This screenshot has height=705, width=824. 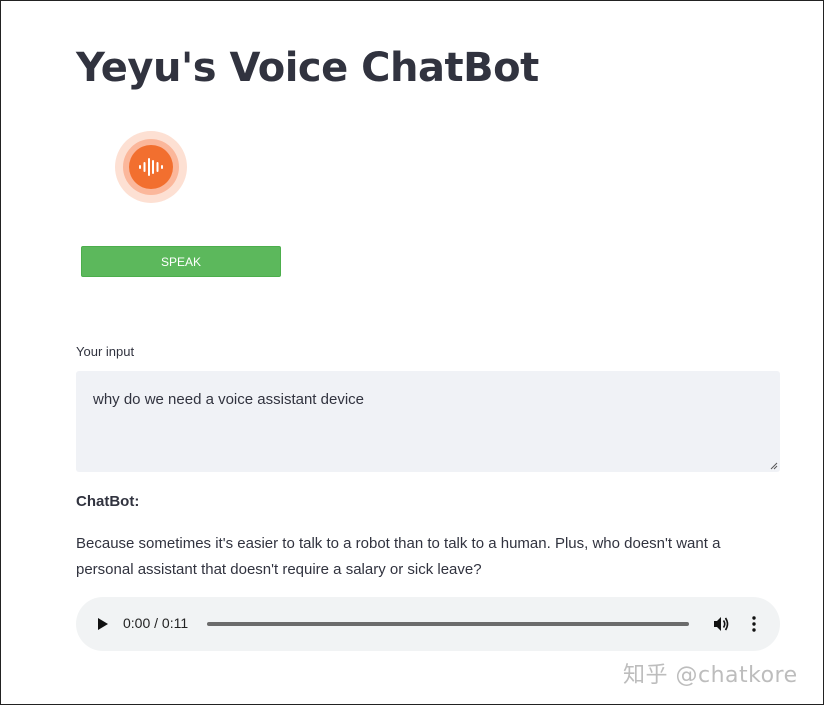 What do you see at coordinates (228, 399) in the screenshot?
I see `user-input-value: why do we need a voice assistant device` at bounding box center [228, 399].